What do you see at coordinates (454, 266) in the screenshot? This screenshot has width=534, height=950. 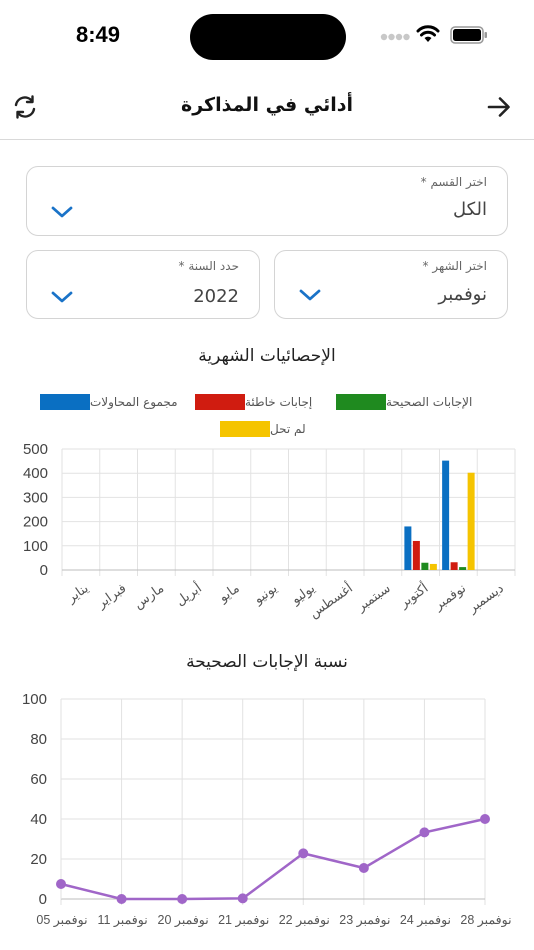 I see `month-label: اختر الشهر *` at bounding box center [454, 266].